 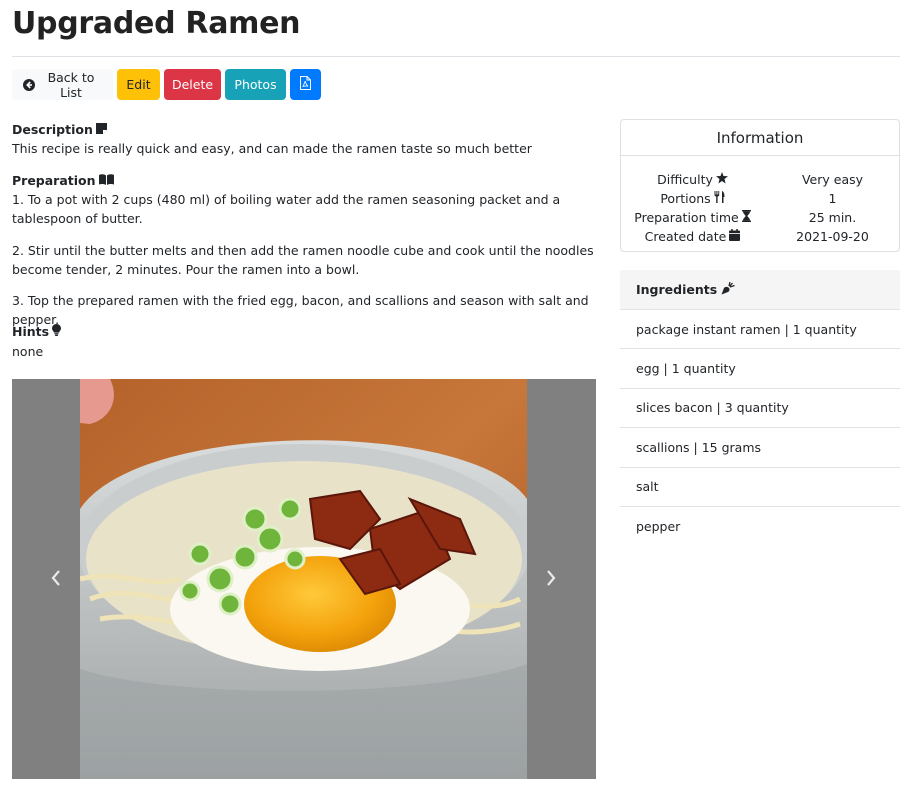 I want to click on ingredient-item: scallions | 15 grams, so click(x=760, y=448).